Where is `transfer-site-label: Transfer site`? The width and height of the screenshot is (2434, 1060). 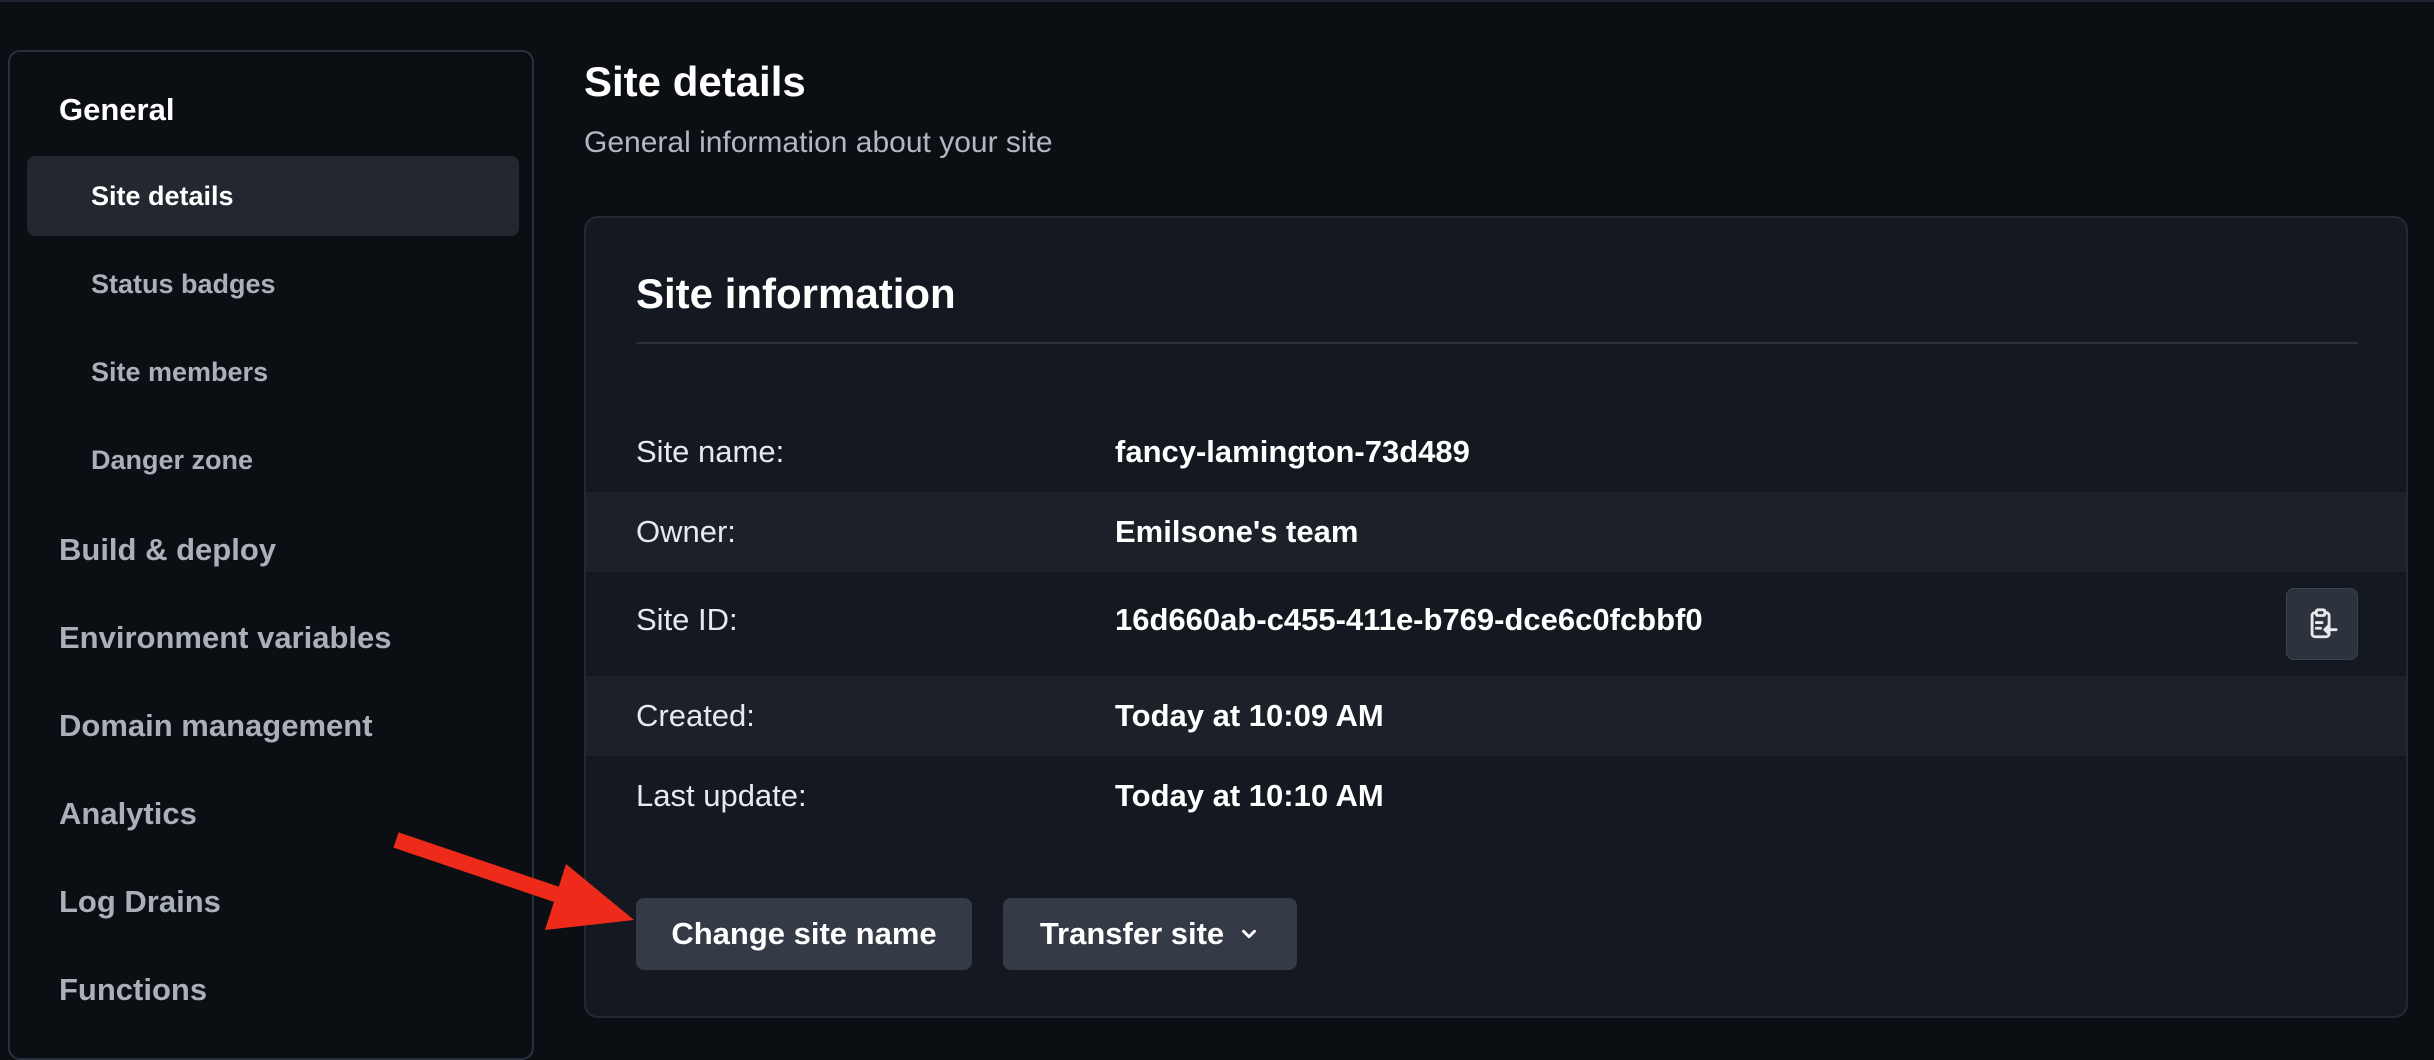
transfer-site-label: Transfer site is located at coordinates (1132, 933).